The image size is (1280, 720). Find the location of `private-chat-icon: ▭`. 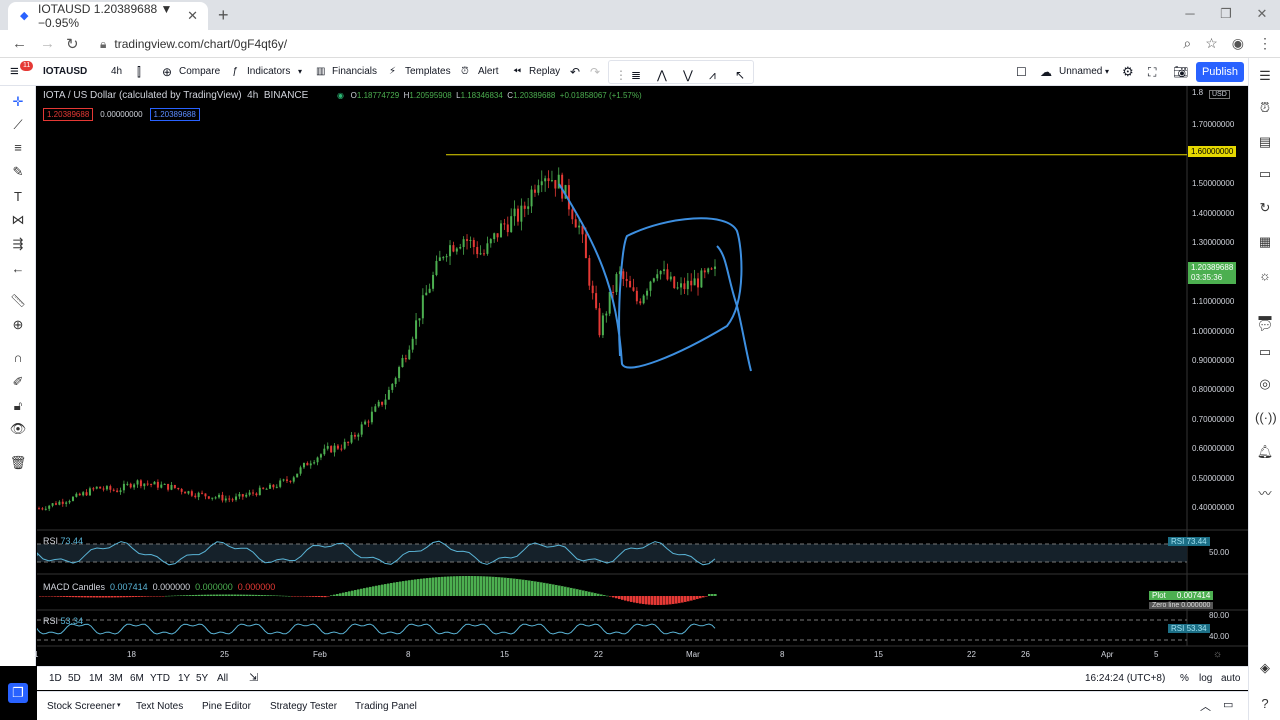

private-chat-icon: ▭ is located at coordinates (1265, 352).